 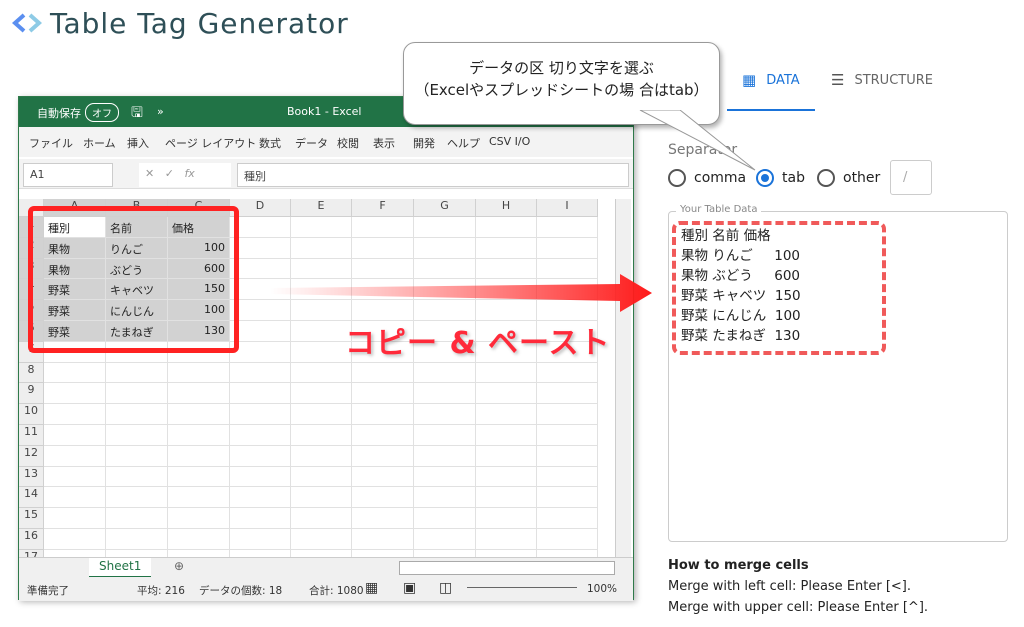 What do you see at coordinates (138, 143) in the screenshot?
I see `ribbon-tab: 挿入` at bounding box center [138, 143].